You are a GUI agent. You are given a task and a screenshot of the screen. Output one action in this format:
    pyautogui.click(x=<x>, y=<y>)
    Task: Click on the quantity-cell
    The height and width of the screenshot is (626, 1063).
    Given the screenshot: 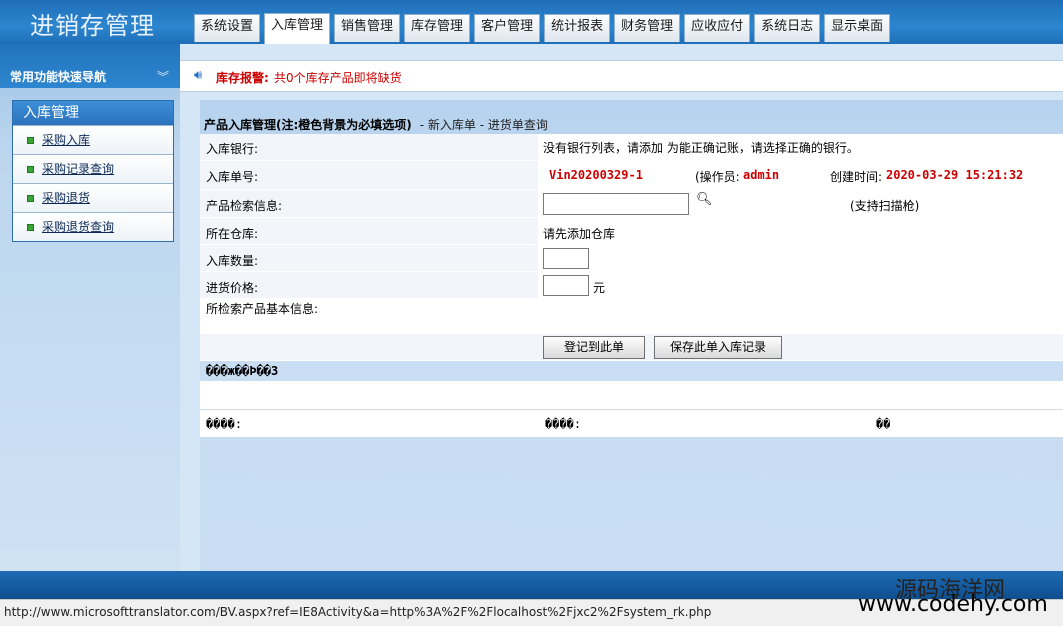 What is the action you would take?
    pyautogui.click(x=800, y=258)
    